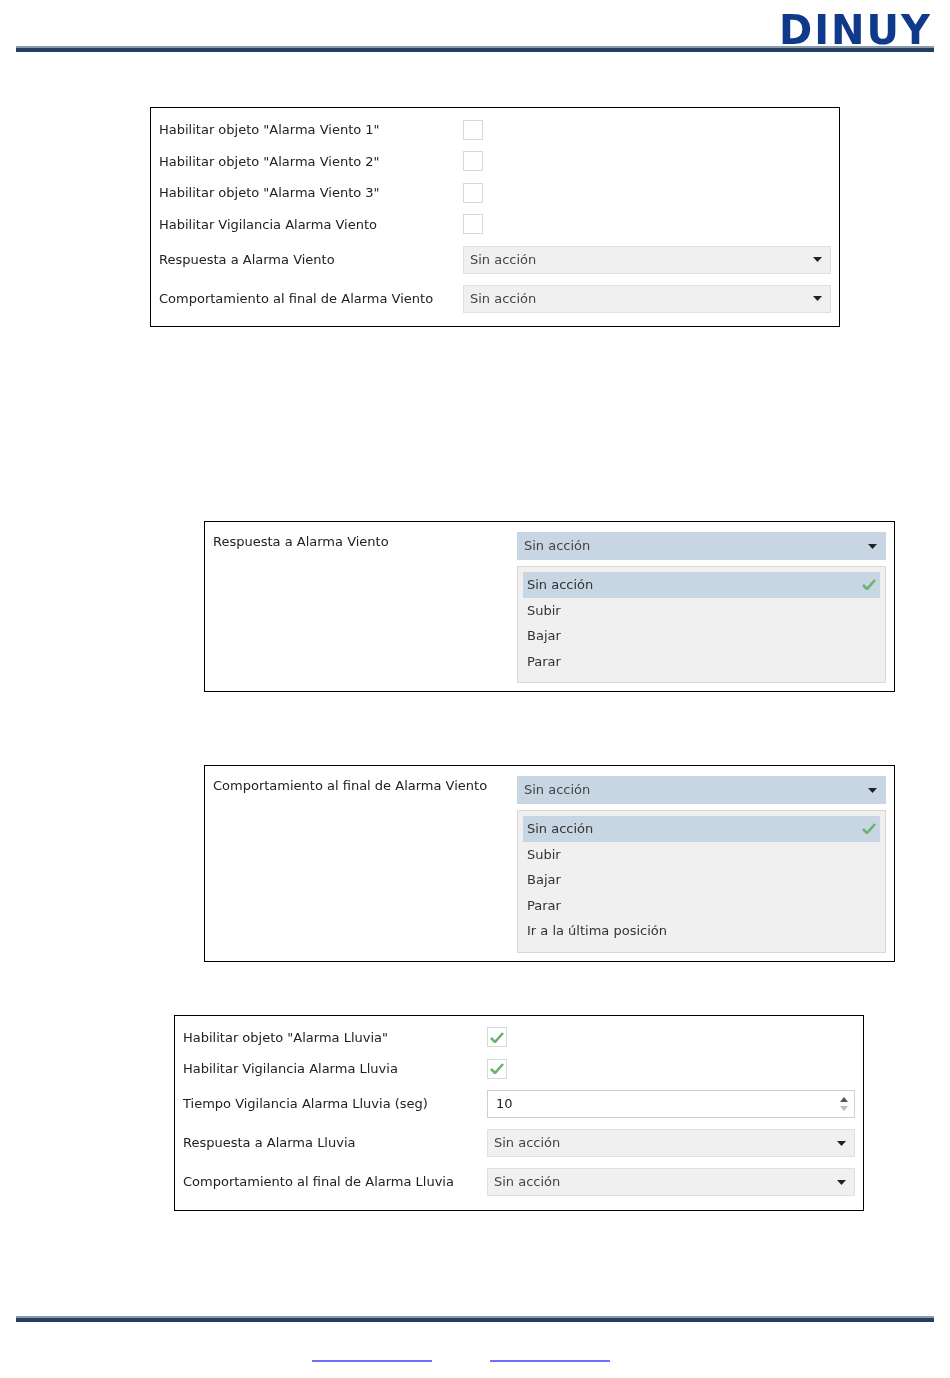 The height and width of the screenshot is (1378, 950). I want to click on number-field: 10, so click(671, 1104).